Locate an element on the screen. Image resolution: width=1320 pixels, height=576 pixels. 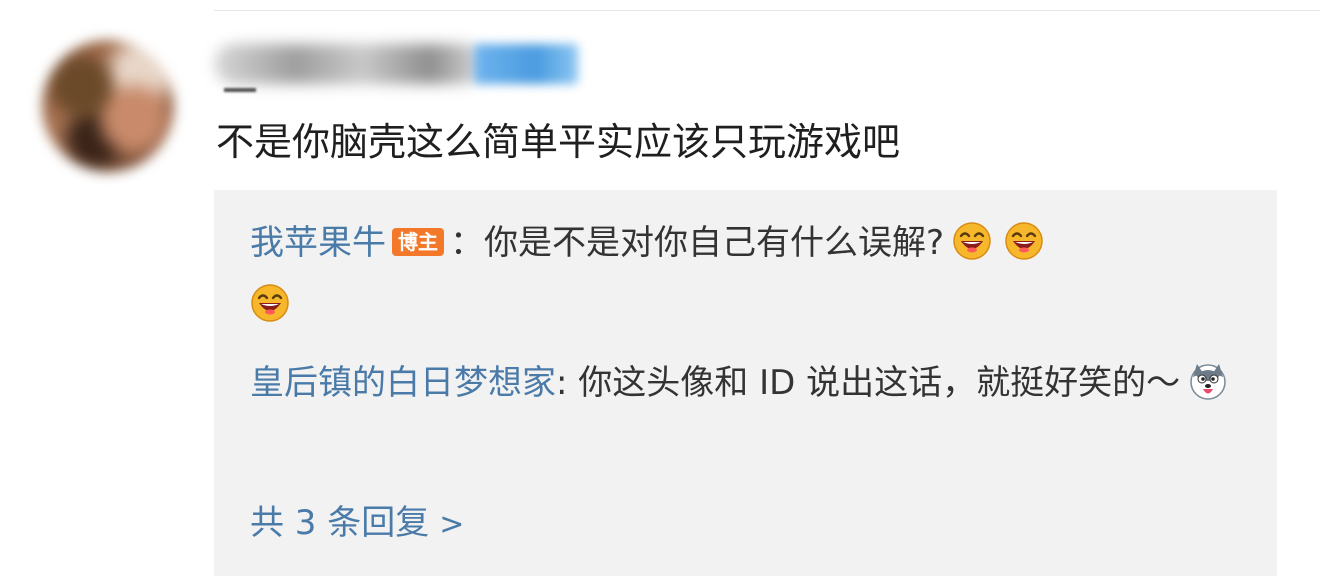
reply-item: 皇后镇的白日梦想家: 你这头像和 ID 说出这话，就挺好笑的～ is located at coordinates (743, 383).